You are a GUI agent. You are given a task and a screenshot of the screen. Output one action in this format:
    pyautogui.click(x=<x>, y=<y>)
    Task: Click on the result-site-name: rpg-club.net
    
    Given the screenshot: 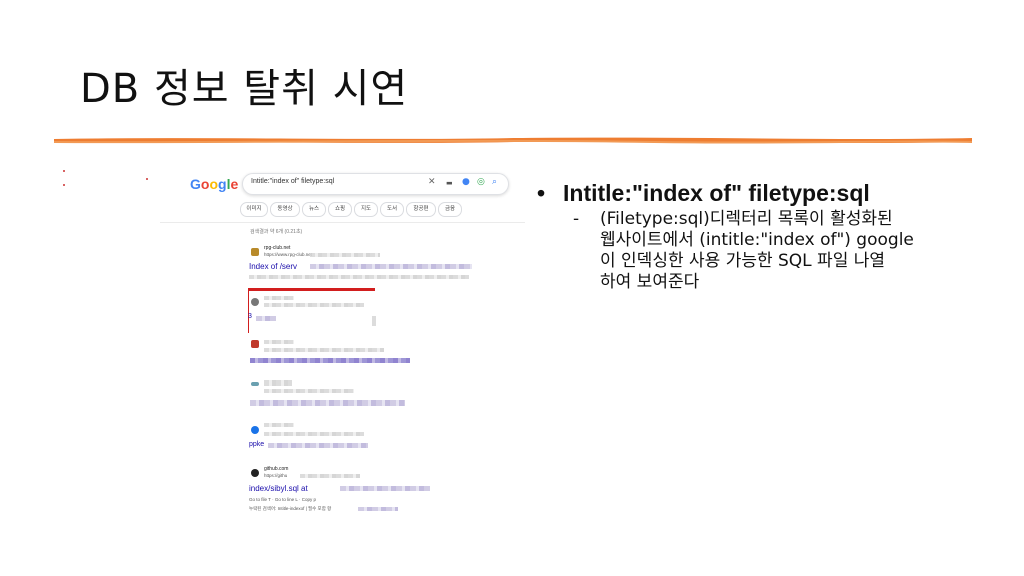 What is the action you would take?
    pyautogui.click(x=277, y=248)
    